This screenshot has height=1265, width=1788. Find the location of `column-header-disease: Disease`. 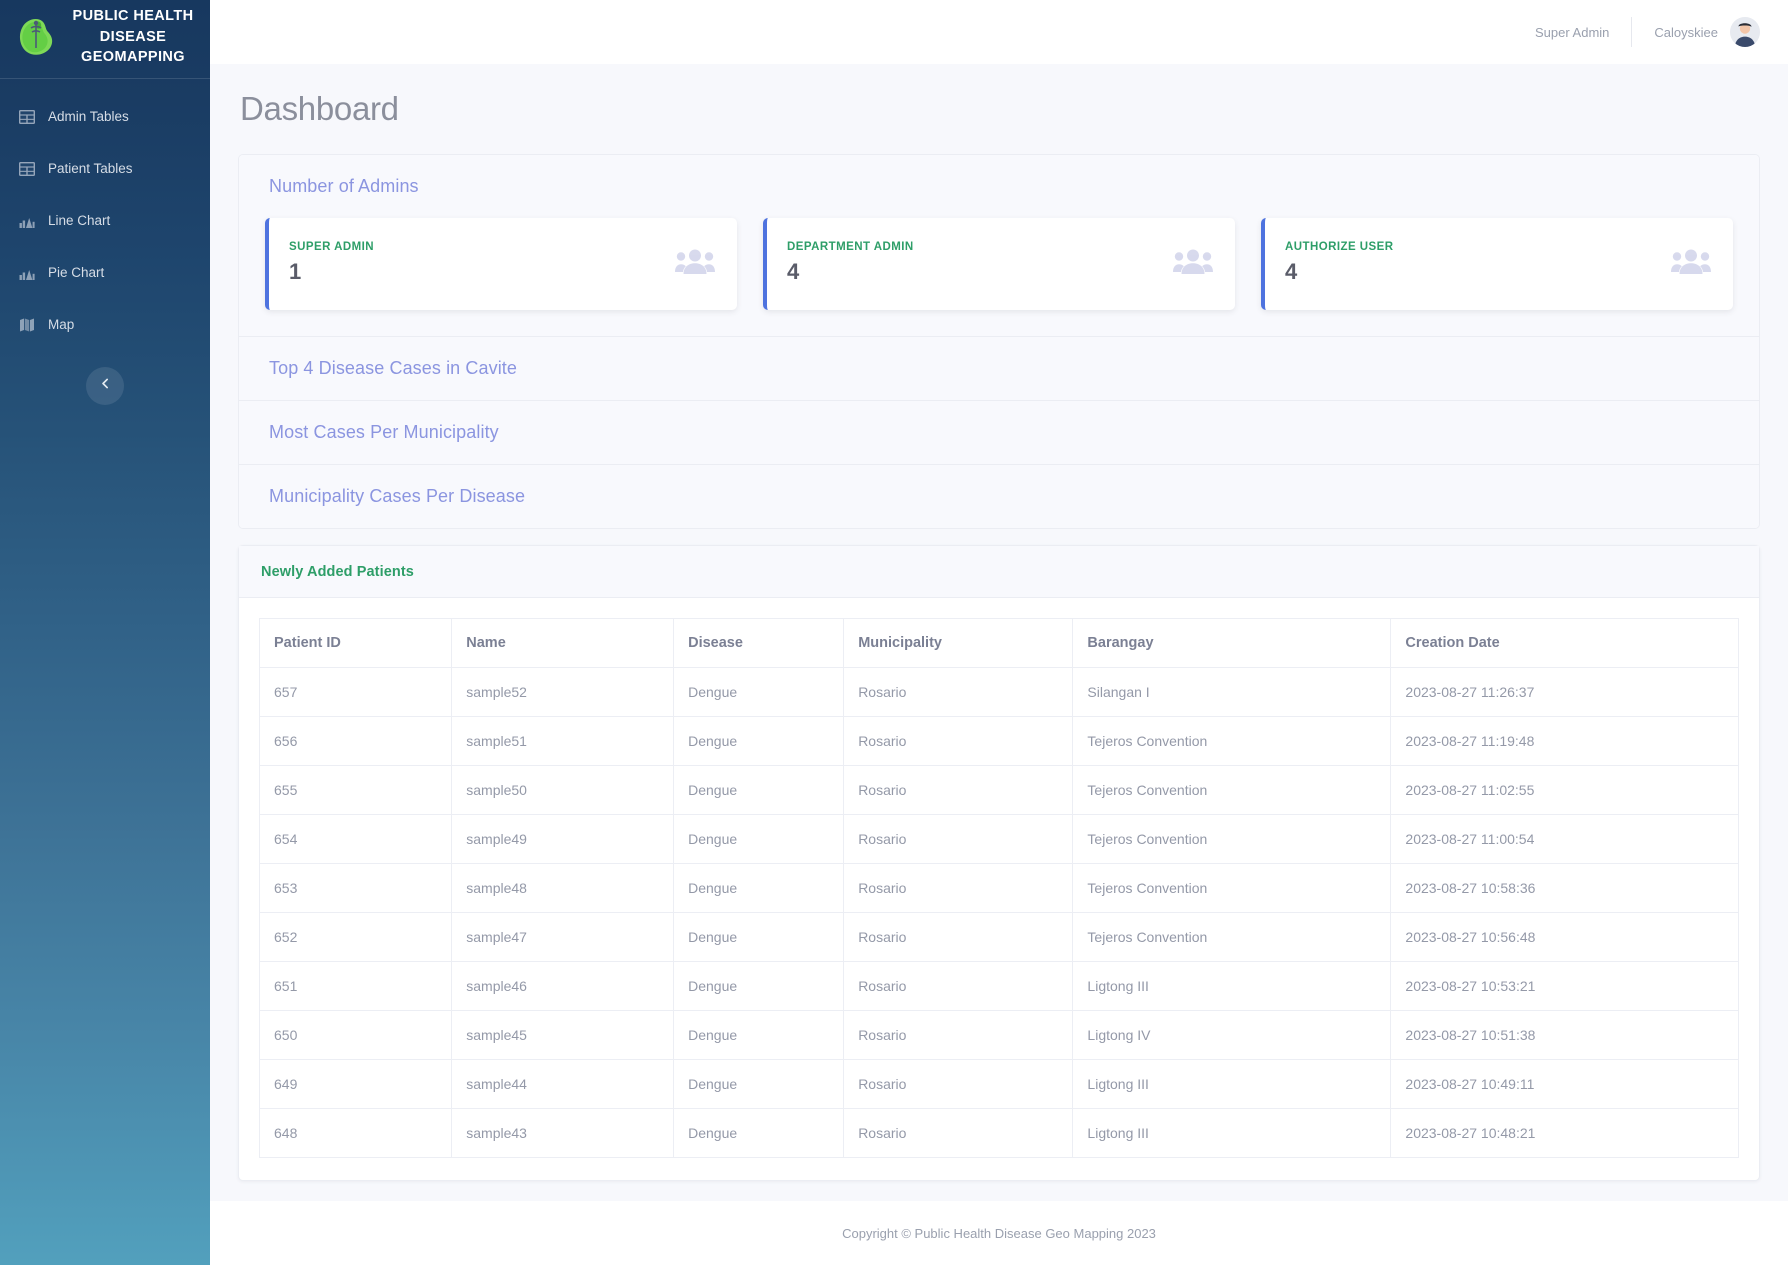

column-header-disease: Disease is located at coordinates (759, 643).